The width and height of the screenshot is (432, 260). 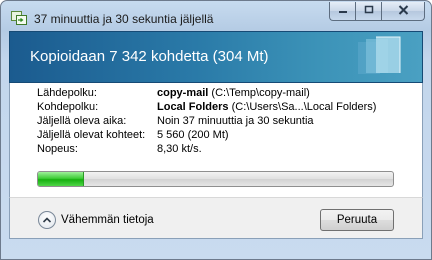 What do you see at coordinates (380, 58) in the screenshot?
I see `documents-icon` at bounding box center [380, 58].